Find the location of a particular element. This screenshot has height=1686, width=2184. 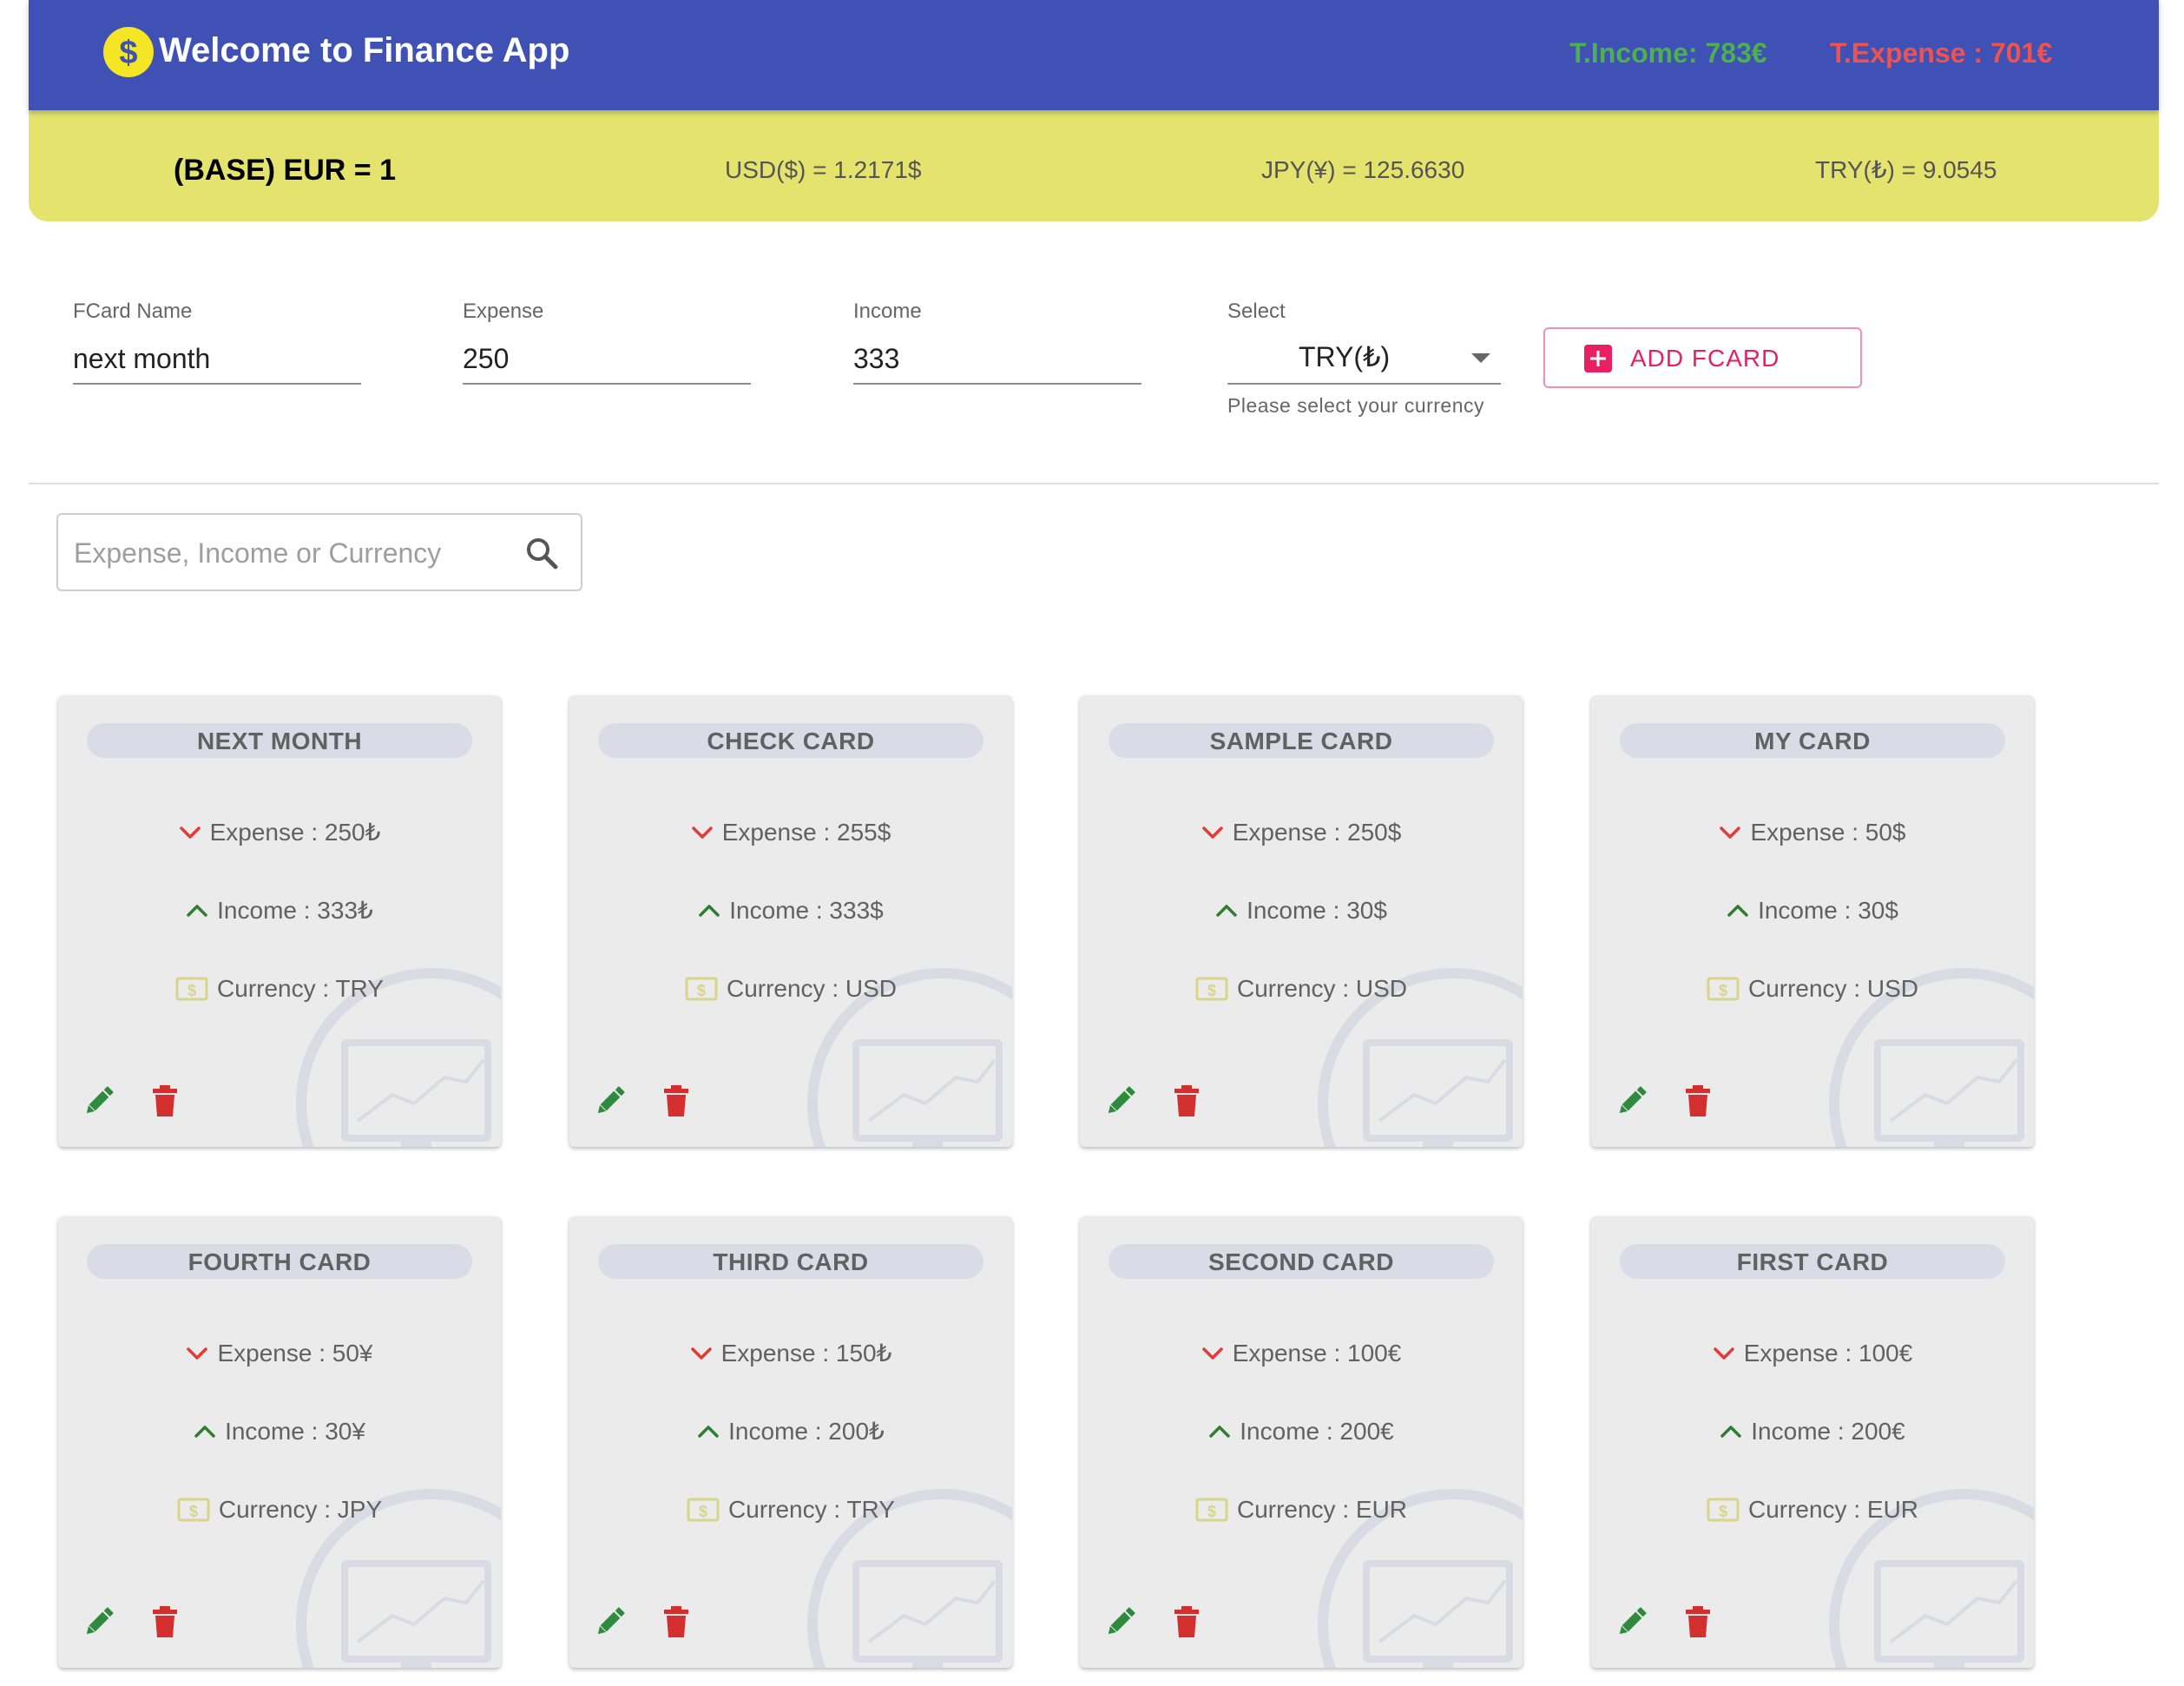

fcard-currency-text: Currency : JPY is located at coordinates (300, 1509).